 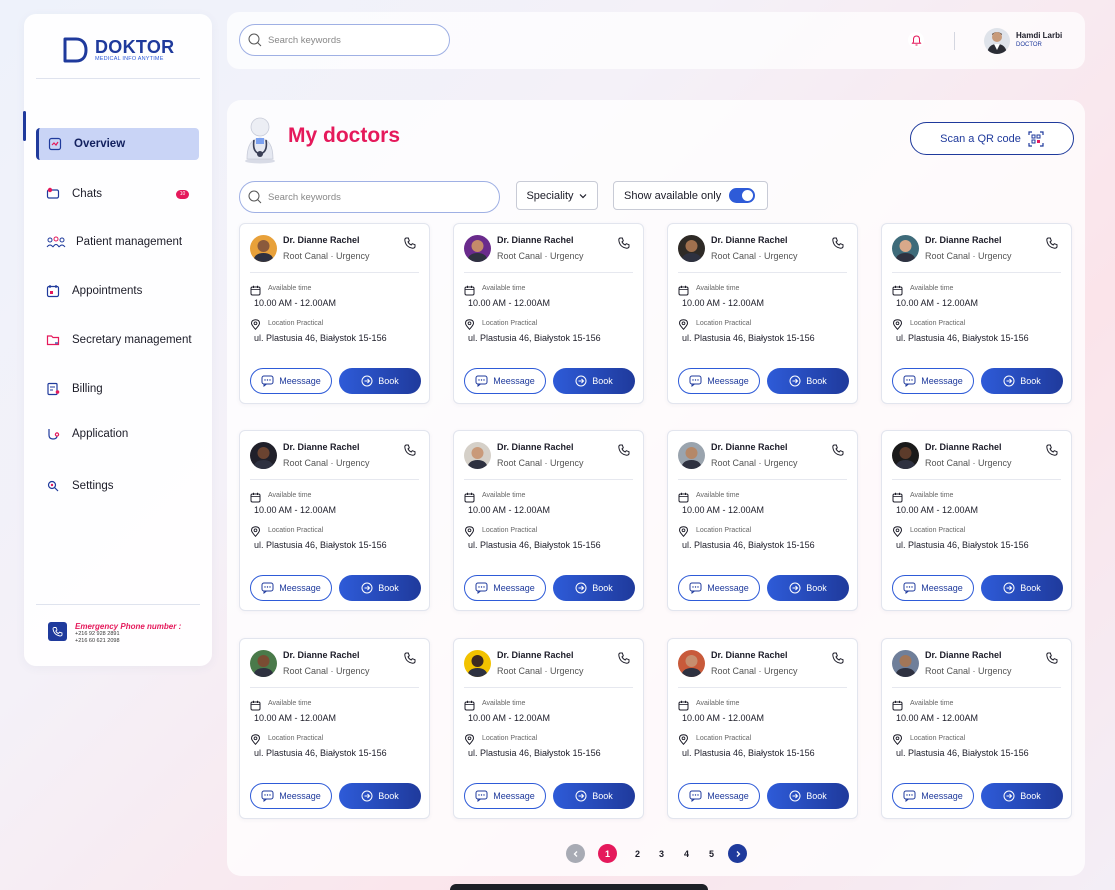 What do you see at coordinates (255, 531) in the screenshot?
I see `location-icon` at bounding box center [255, 531].